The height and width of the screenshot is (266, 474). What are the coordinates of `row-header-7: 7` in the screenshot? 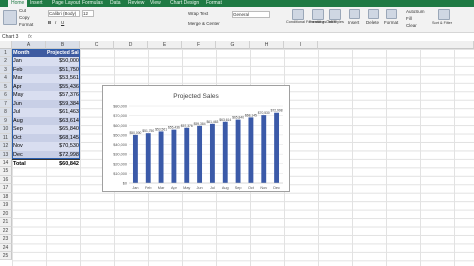 It's located at (6, 104).